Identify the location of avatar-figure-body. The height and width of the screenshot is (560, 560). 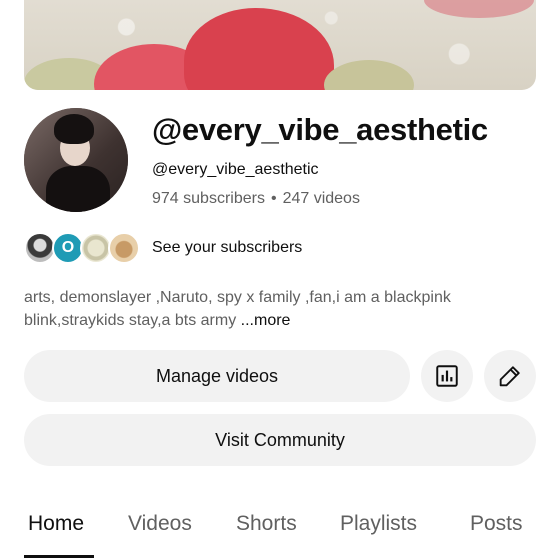
(78, 189).